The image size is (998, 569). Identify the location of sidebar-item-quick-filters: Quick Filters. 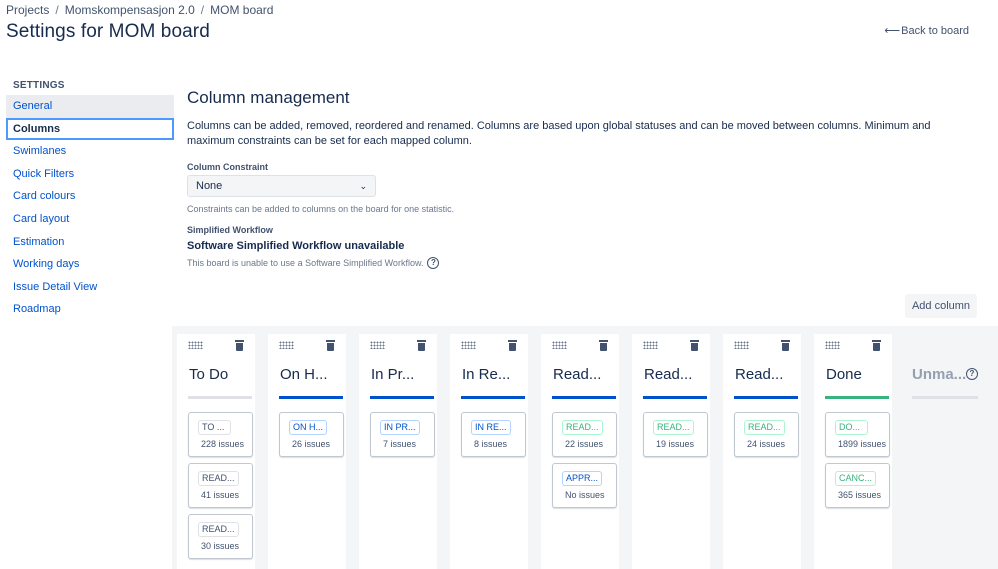
(90, 174).